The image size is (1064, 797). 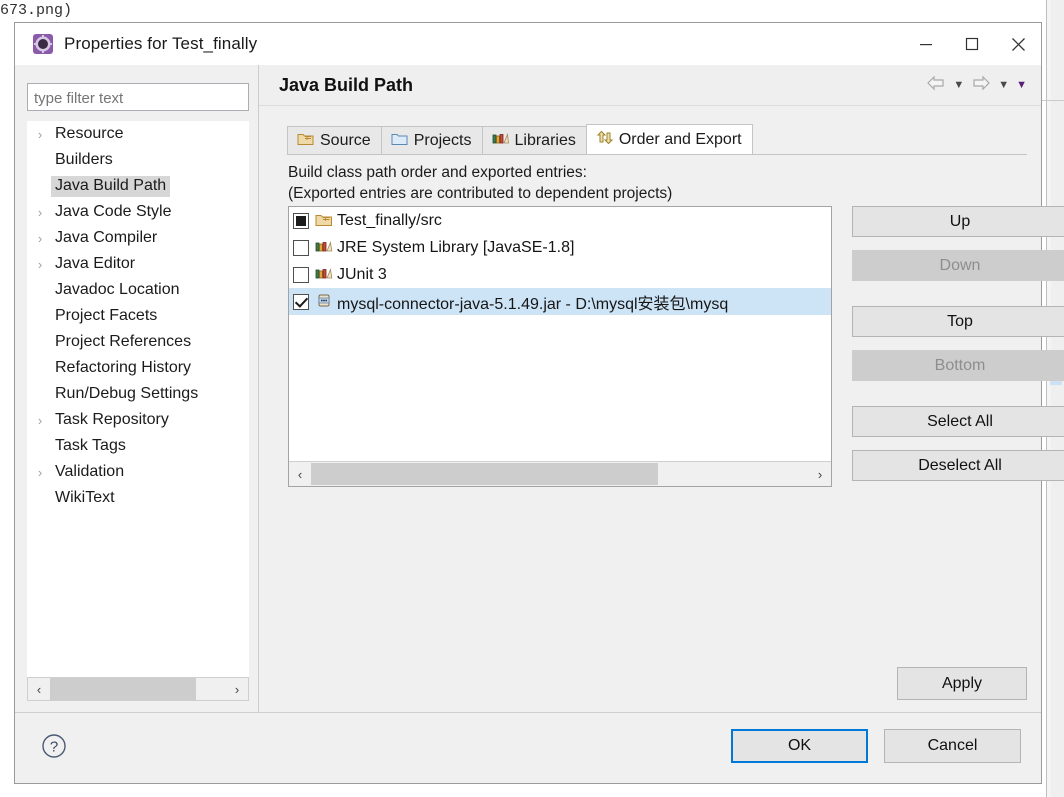 What do you see at coordinates (972, 44) in the screenshot?
I see `maximize-icon` at bounding box center [972, 44].